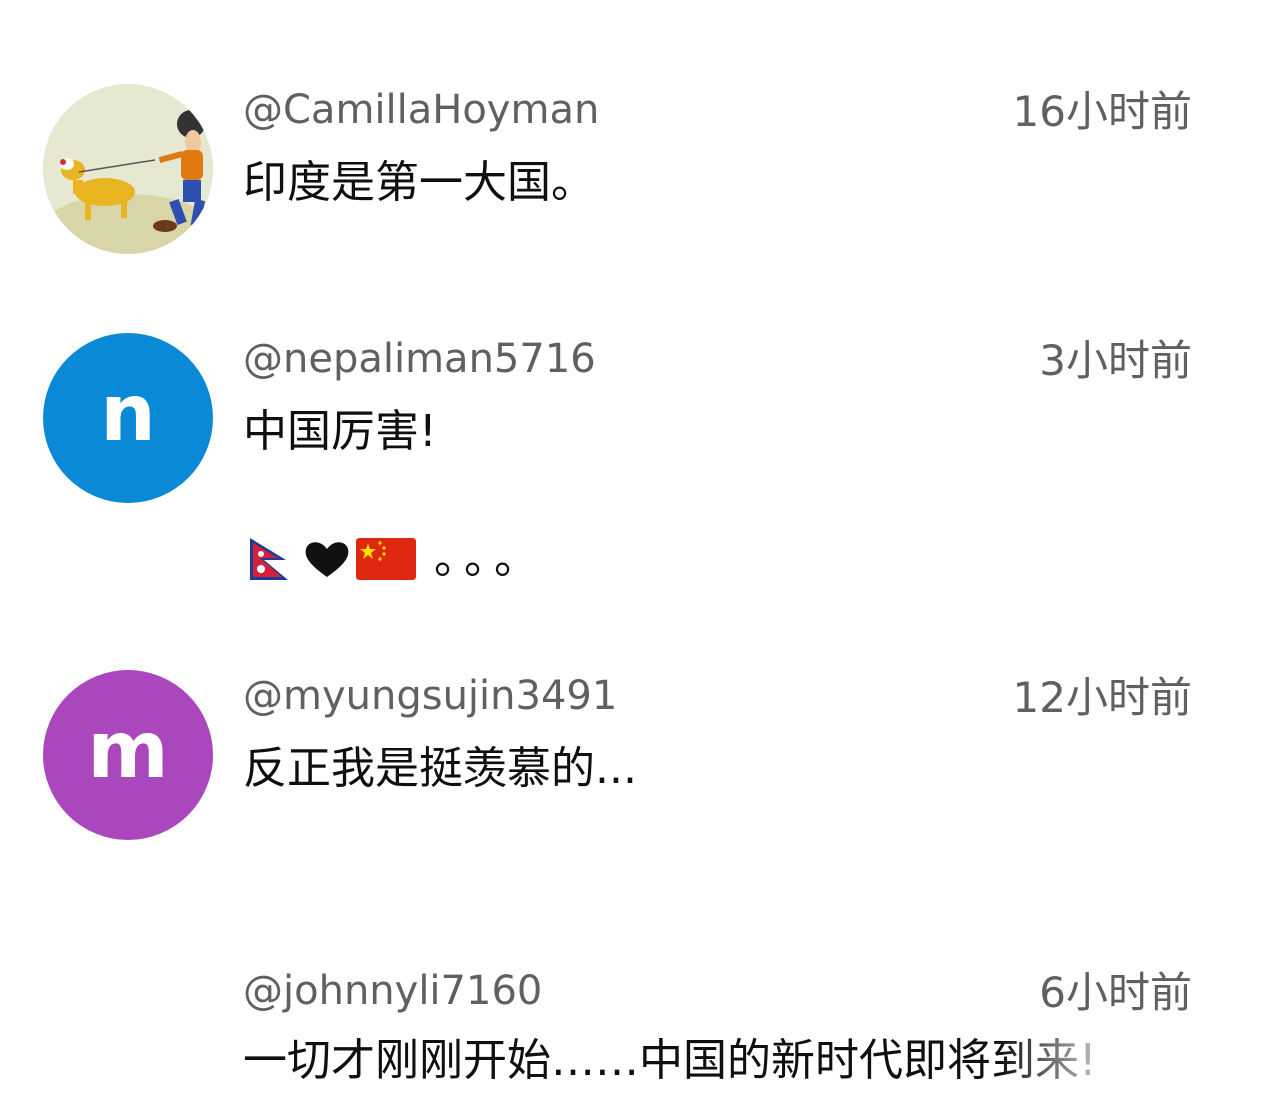 This screenshot has height=1107, width=1280. I want to click on avatar: m, so click(128, 755).